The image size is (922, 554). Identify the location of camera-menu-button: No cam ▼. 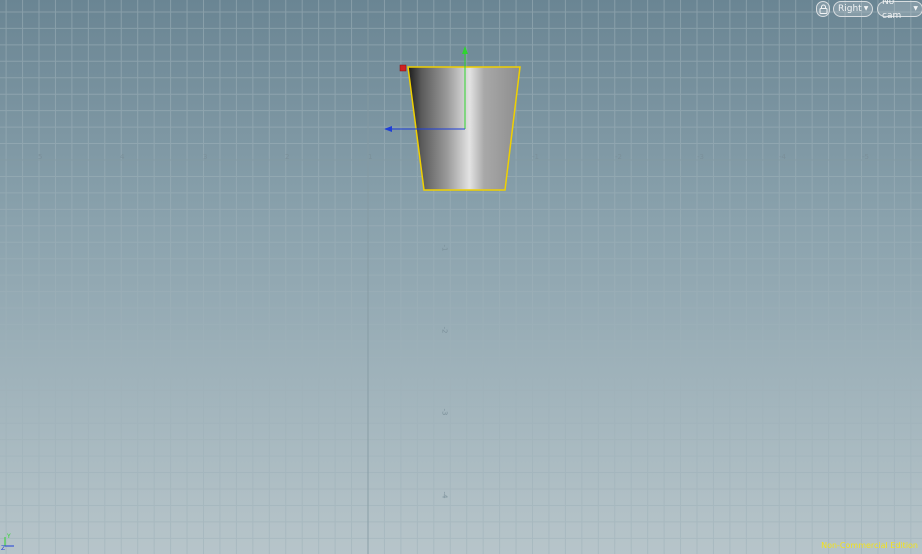
(899, 10).